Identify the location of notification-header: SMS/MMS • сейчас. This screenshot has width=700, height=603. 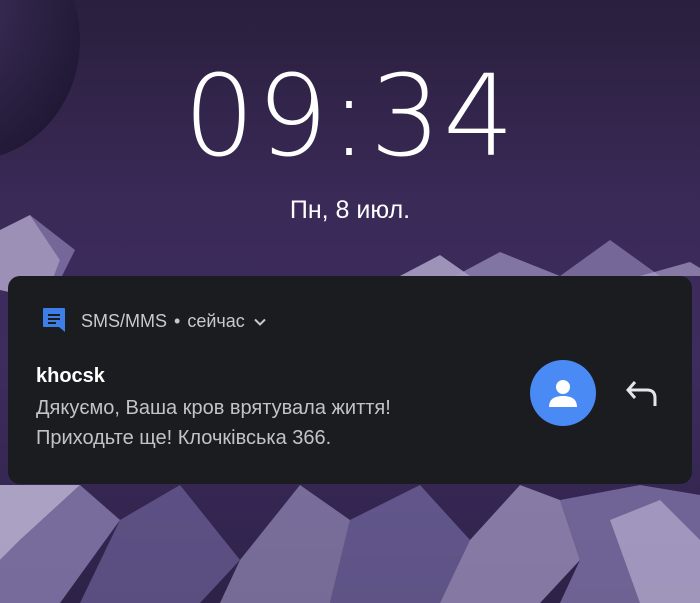
(174, 321).